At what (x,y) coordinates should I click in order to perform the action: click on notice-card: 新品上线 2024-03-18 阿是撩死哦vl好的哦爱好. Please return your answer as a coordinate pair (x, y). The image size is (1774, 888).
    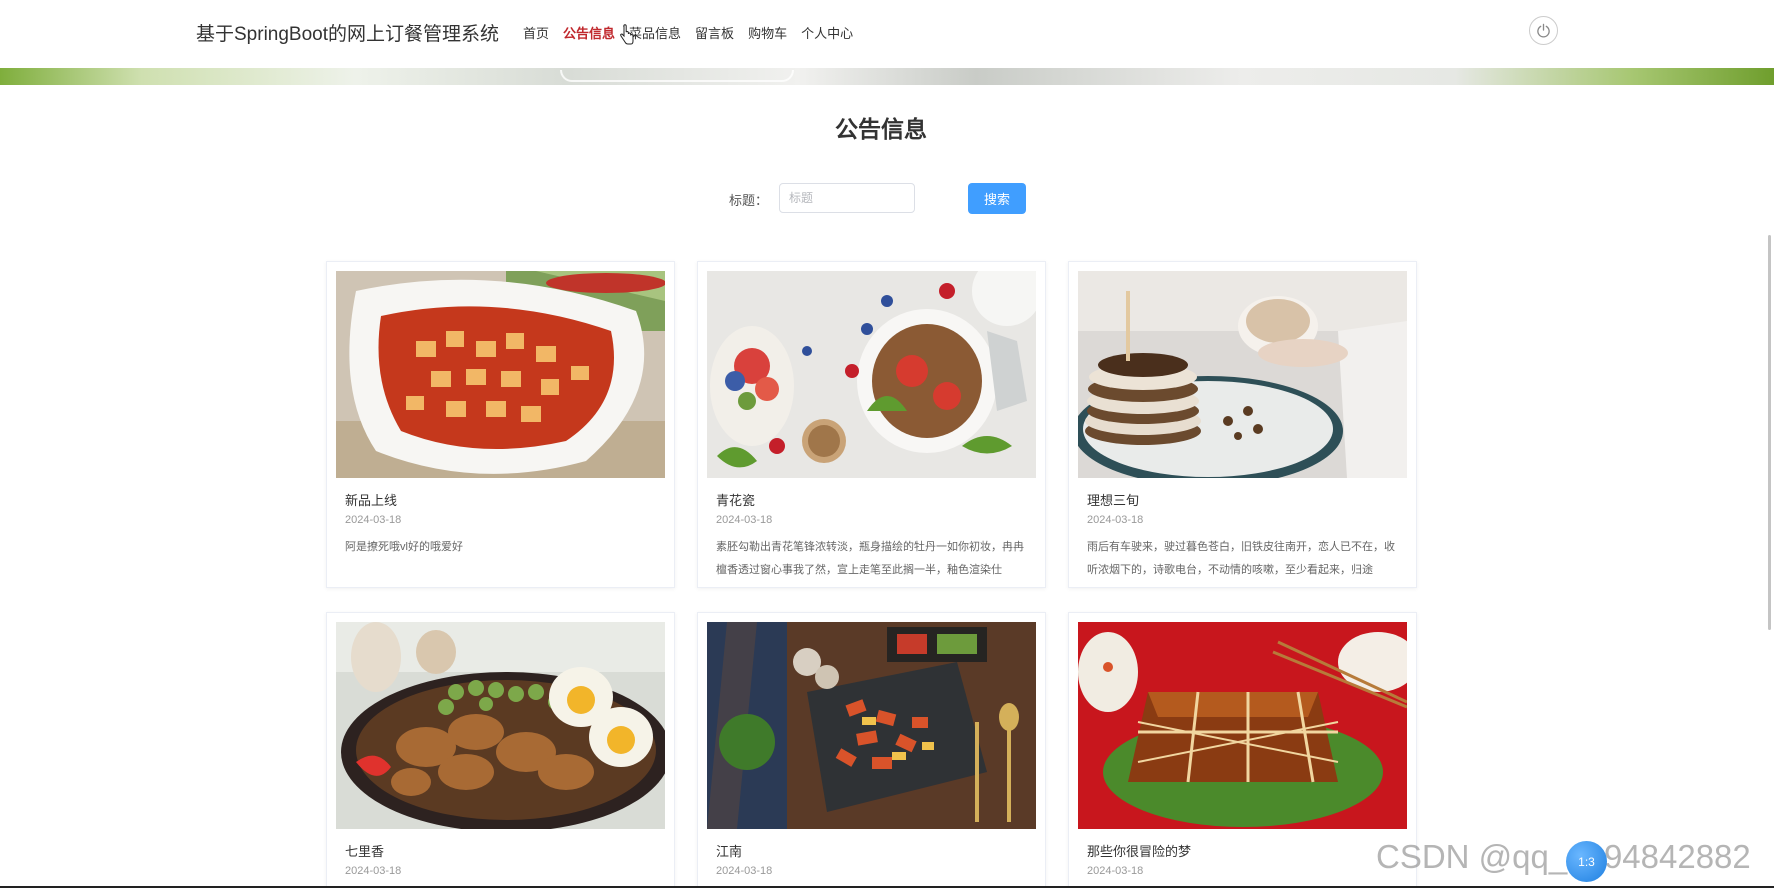
    Looking at the image, I should click on (500, 424).